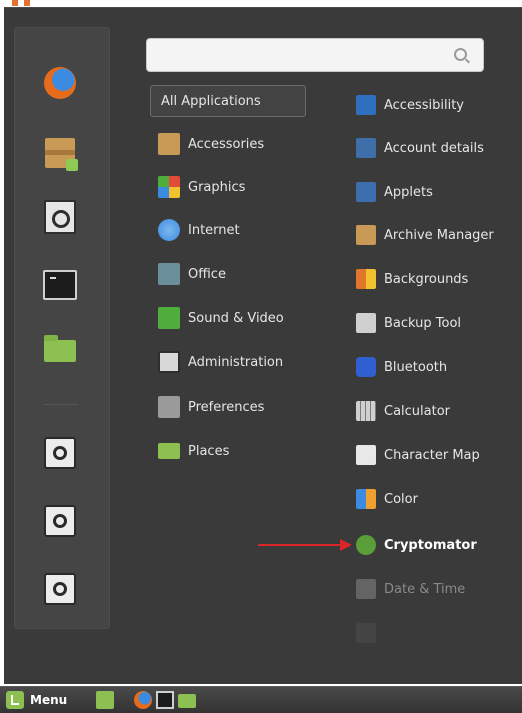  I want to click on hidden-app-icon, so click(366, 633).